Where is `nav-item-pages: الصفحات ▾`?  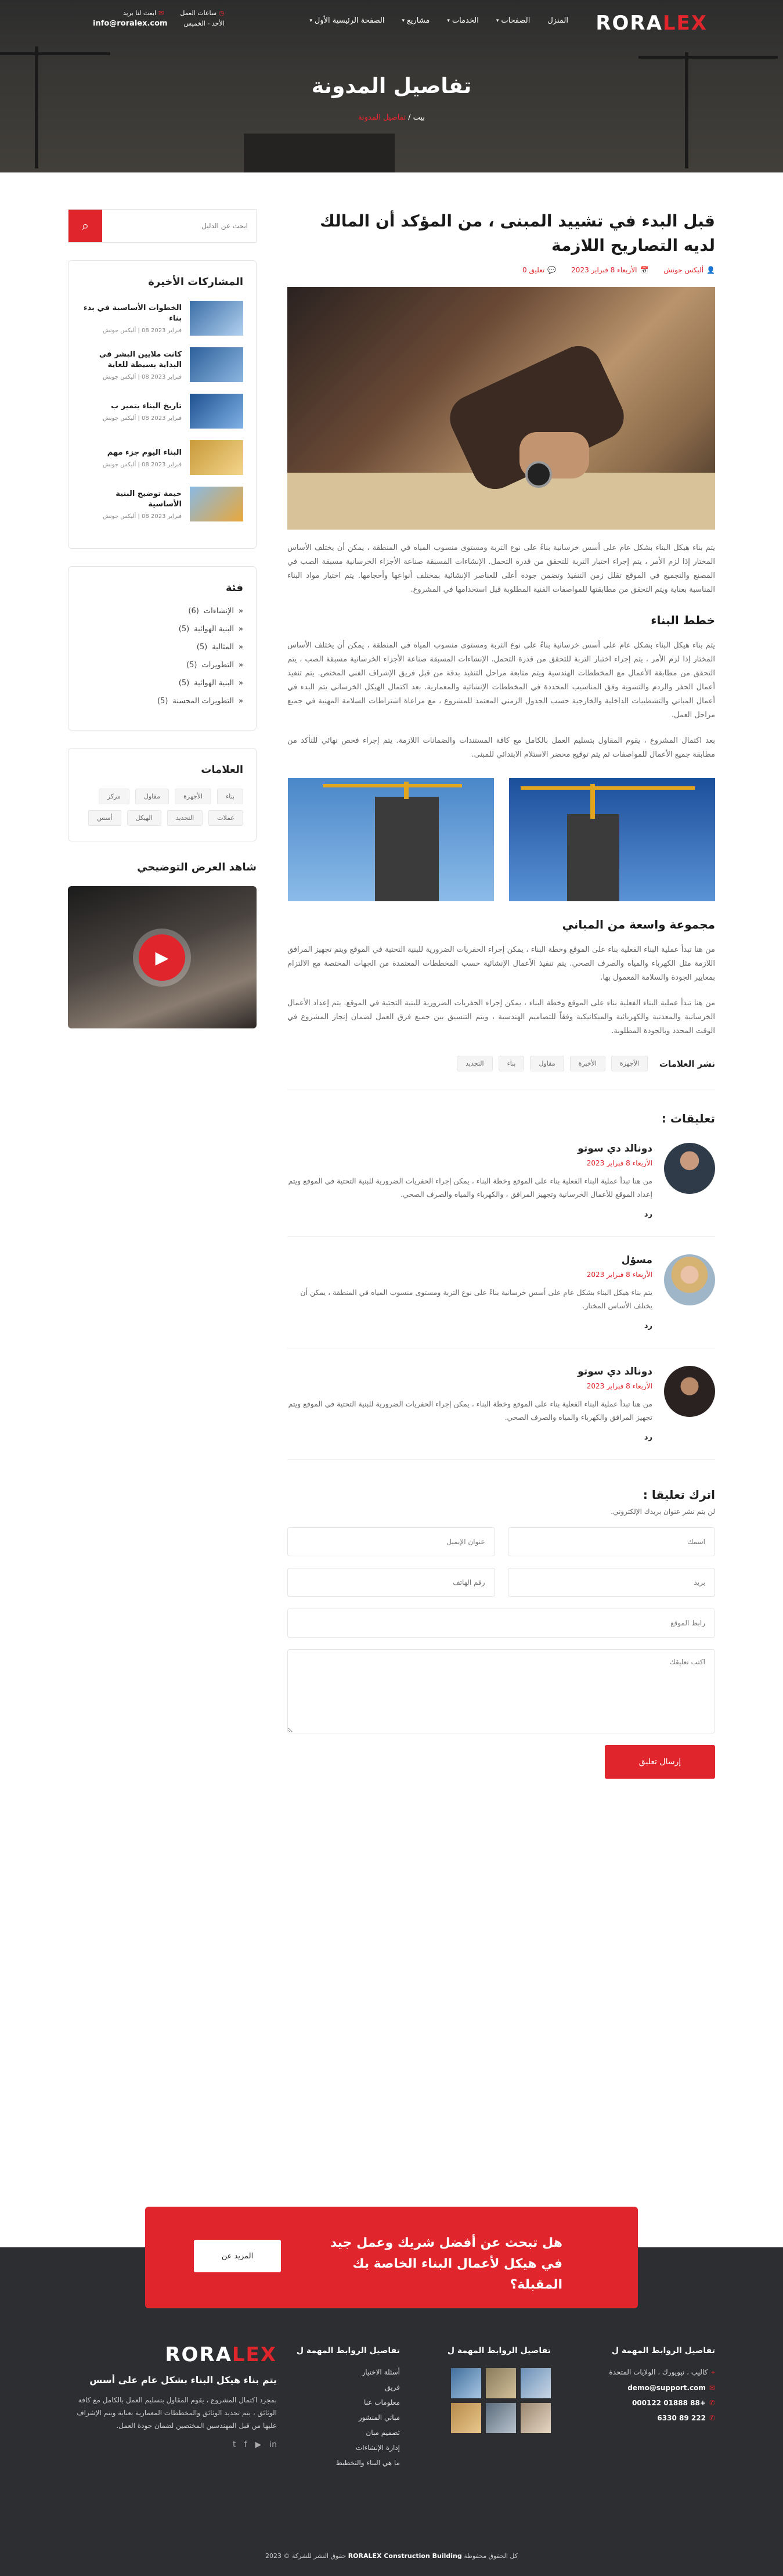
nav-item-pages: الصفحات ▾ is located at coordinates (513, 20).